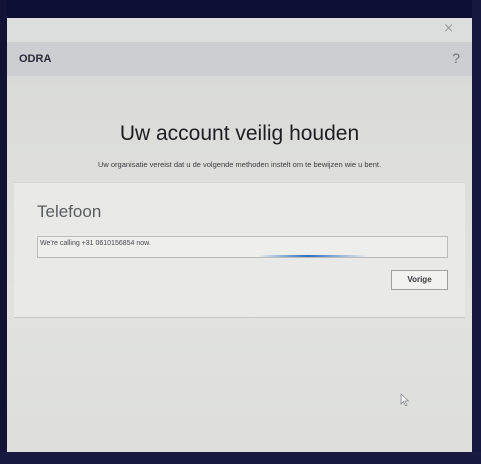 Image resolution: width=481 pixels, height=464 pixels. I want to click on monitor-bezel-right, so click(476, 232).